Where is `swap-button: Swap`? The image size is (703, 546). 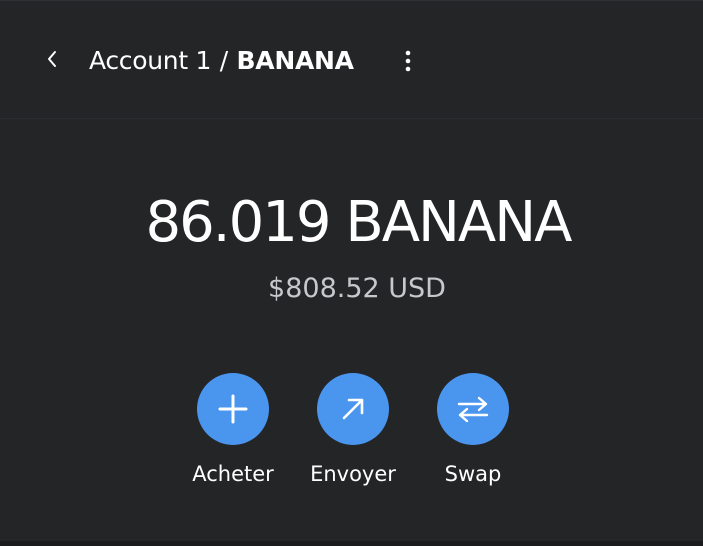 swap-button: Swap is located at coordinates (473, 430).